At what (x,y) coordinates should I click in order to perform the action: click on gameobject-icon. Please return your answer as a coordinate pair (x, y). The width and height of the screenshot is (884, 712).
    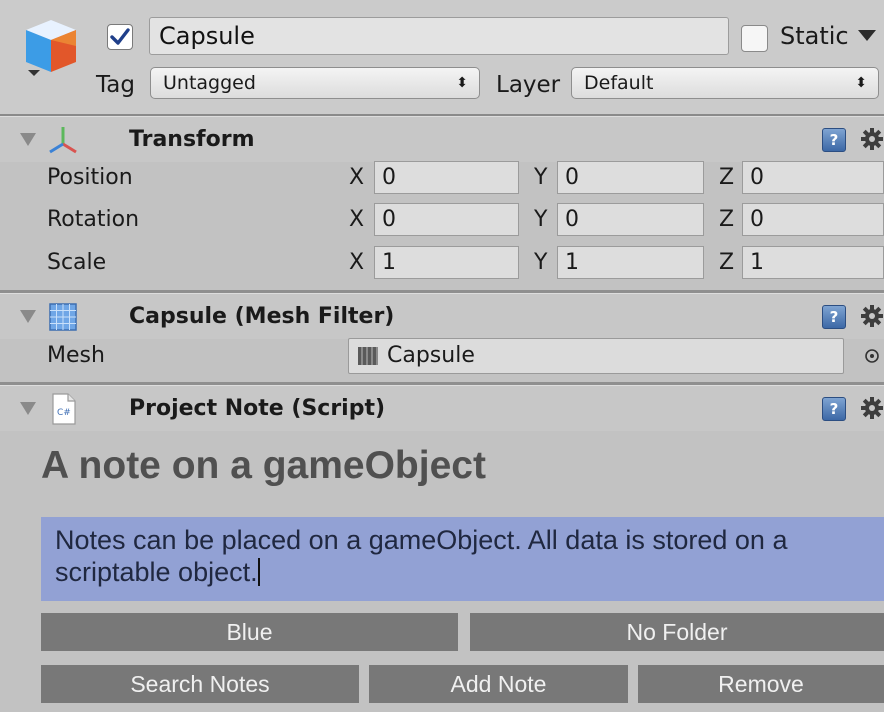
    Looking at the image, I should click on (51, 48).